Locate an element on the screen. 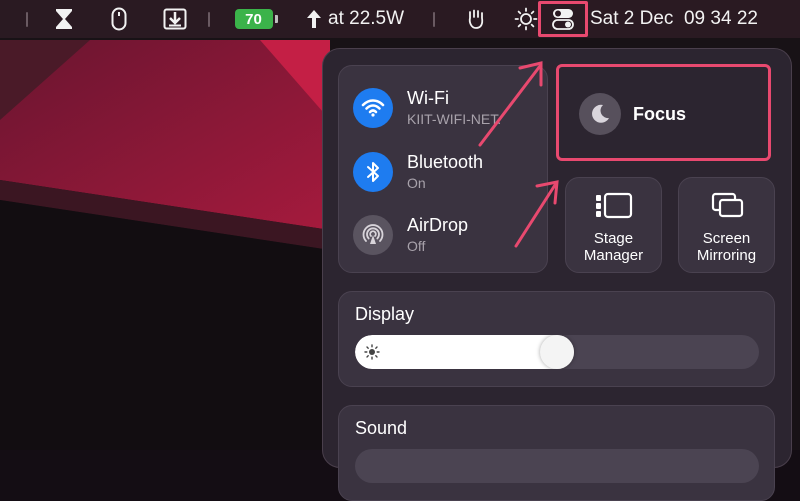 This screenshot has height=501, width=800. battery-level: 70 is located at coordinates (253, 19).